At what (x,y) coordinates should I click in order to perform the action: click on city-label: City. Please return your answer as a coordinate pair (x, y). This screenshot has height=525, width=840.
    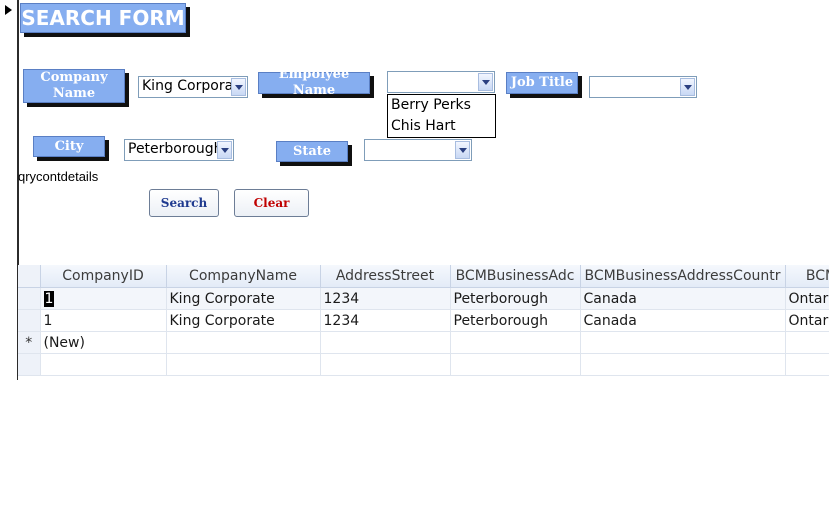
    Looking at the image, I should click on (69, 146).